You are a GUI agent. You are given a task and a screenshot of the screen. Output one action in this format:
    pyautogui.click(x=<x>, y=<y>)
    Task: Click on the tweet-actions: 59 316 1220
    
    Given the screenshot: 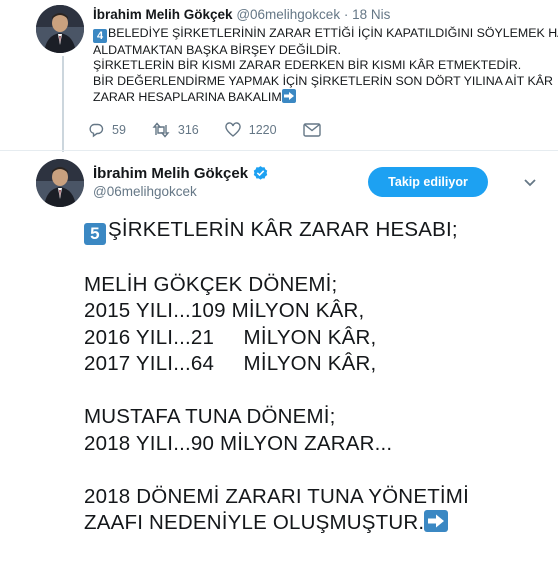 What is the action you would take?
    pyautogui.click(x=221, y=130)
    